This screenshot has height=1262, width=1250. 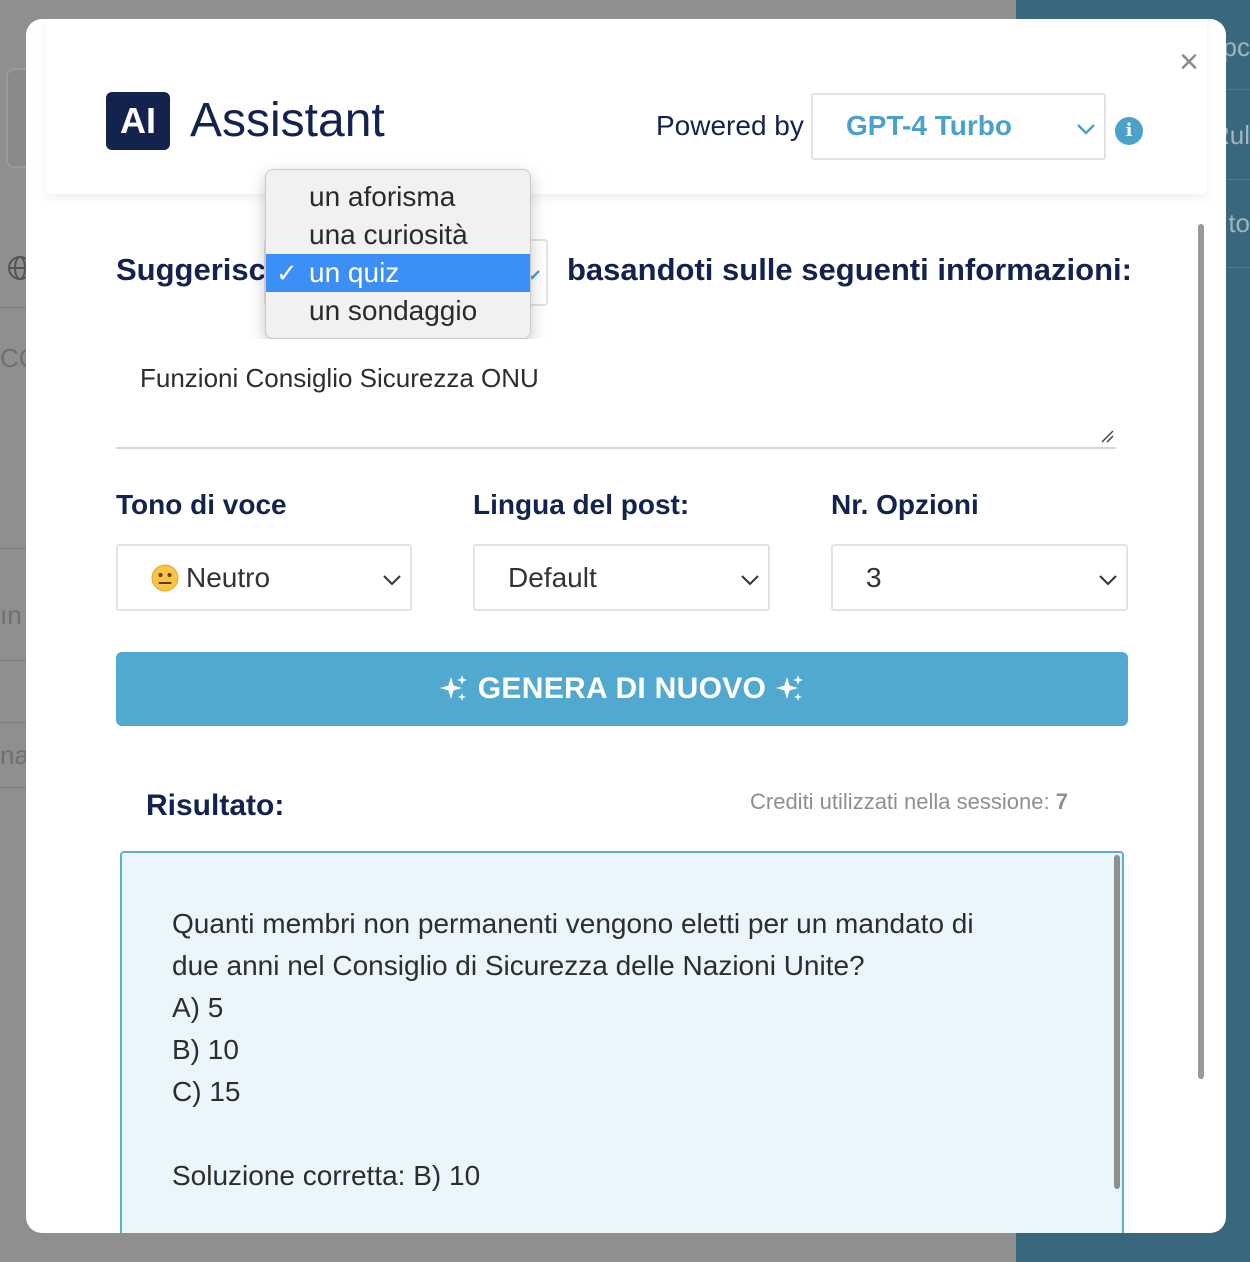 What do you see at coordinates (398, 235) in the screenshot?
I see `menu-item-curiosita: una curiosità` at bounding box center [398, 235].